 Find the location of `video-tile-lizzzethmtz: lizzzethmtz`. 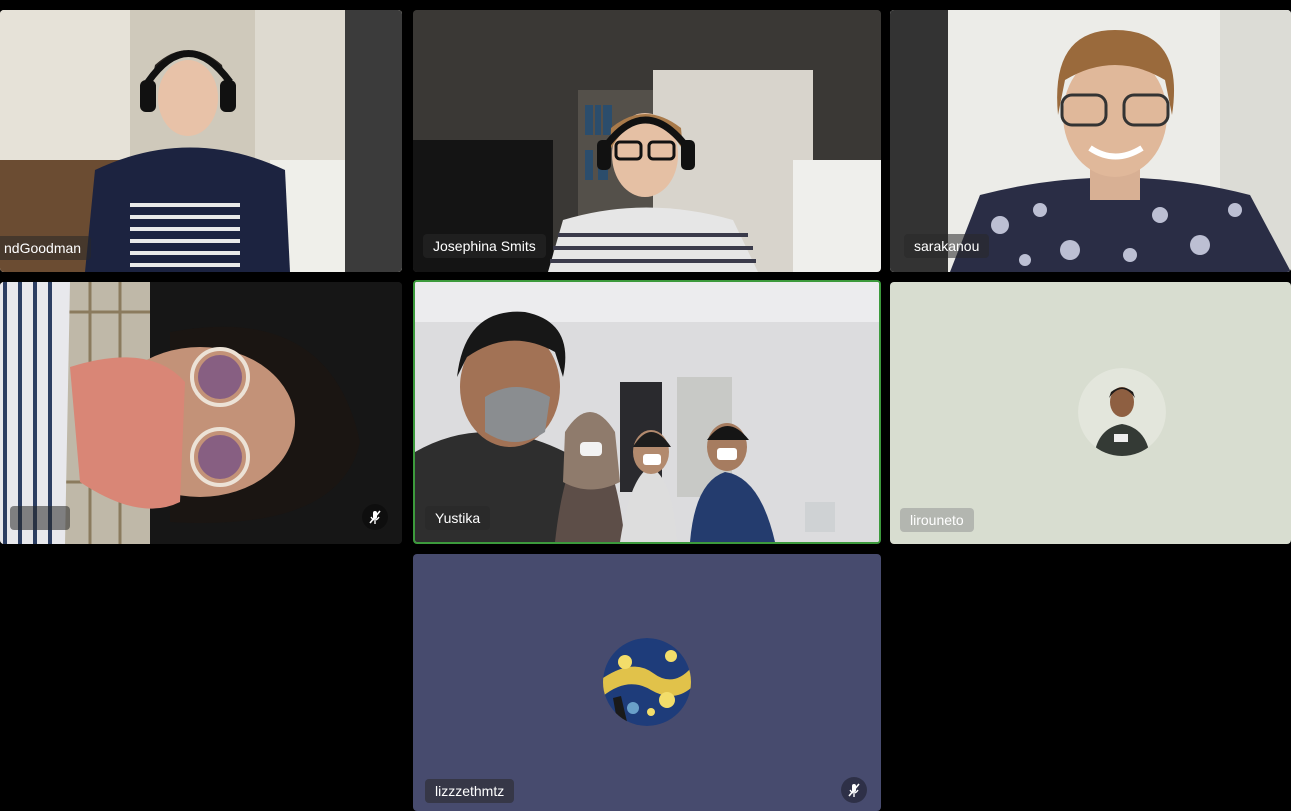

video-tile-lizzzethmtz: lizzzethmtz is located at coordinates (647, 682).